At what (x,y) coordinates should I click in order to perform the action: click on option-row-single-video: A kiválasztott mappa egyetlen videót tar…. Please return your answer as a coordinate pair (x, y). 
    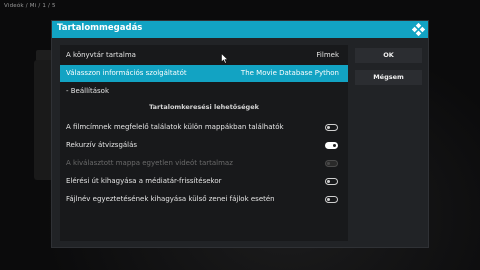
    Looking at the image, I should click on (204, 163).